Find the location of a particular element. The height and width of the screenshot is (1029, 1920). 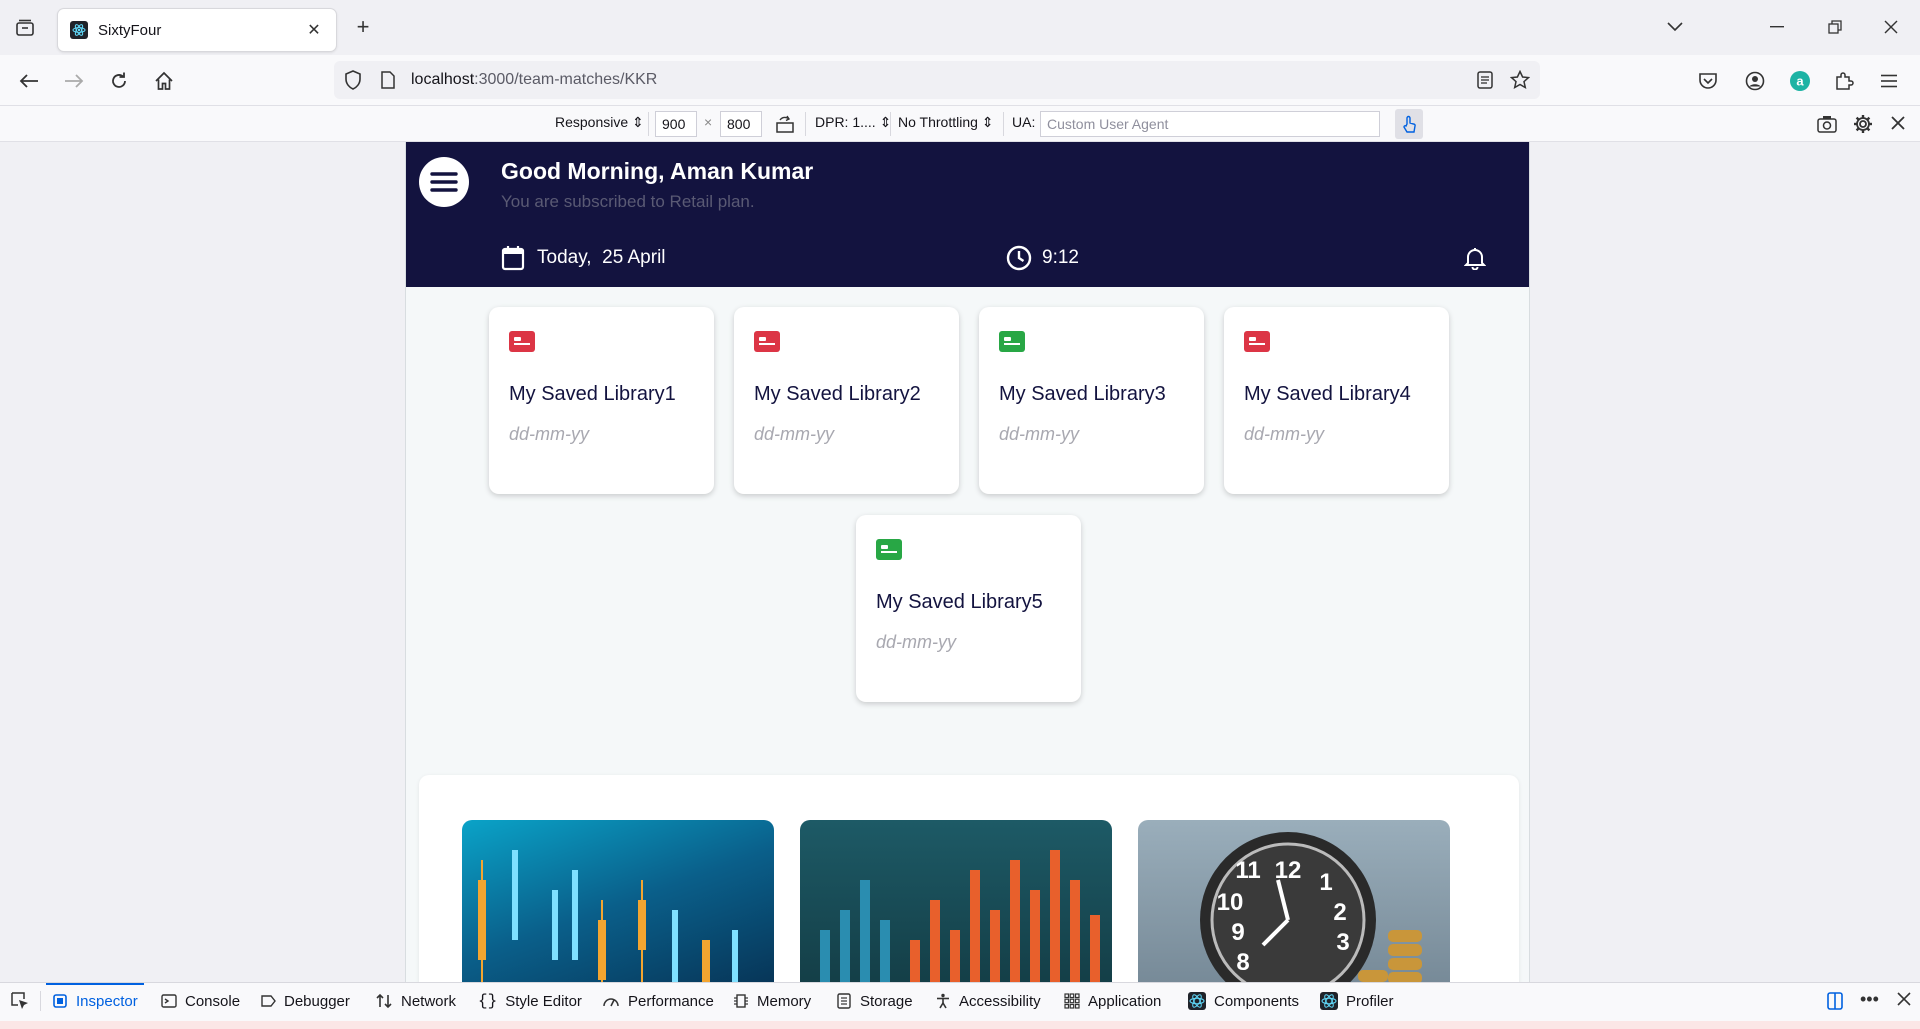

dock-side-icon is located at coordinates (1835, 1003).